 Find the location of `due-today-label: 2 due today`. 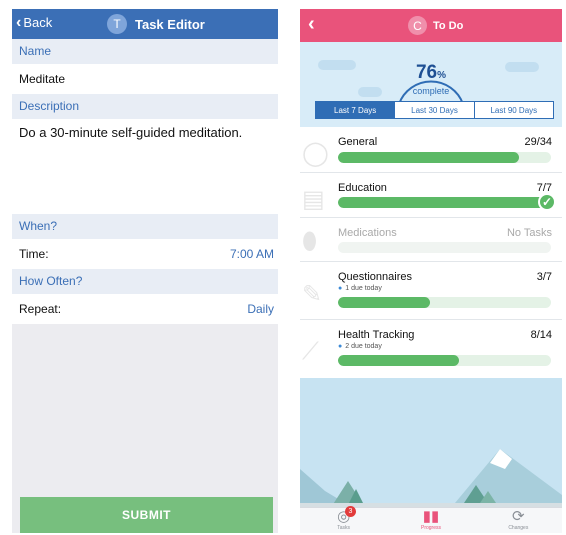

due-today-label: 2 due today is located at coordinates (360, 346).